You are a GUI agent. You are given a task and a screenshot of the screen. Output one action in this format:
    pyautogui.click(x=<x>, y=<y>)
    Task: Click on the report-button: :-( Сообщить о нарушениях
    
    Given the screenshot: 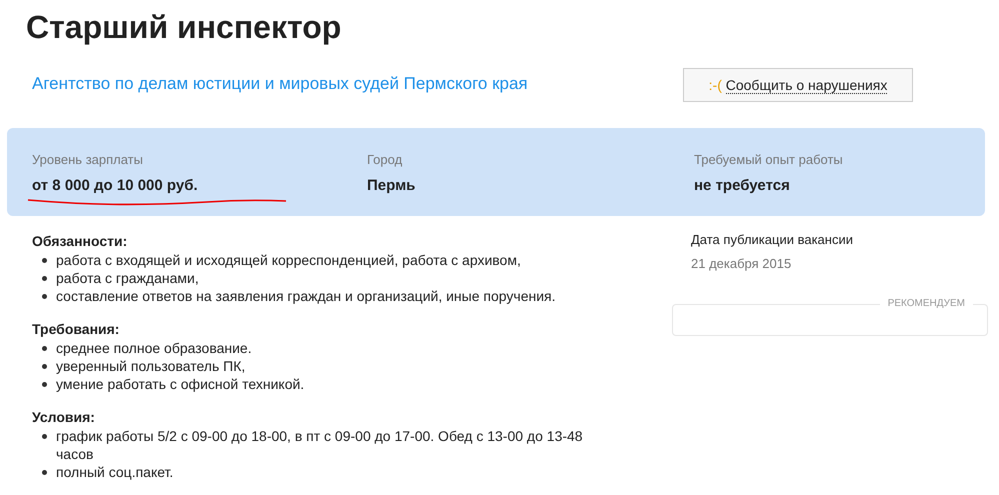 What is the action you would take?
    pyautogui.click(x=798, y=85)
    